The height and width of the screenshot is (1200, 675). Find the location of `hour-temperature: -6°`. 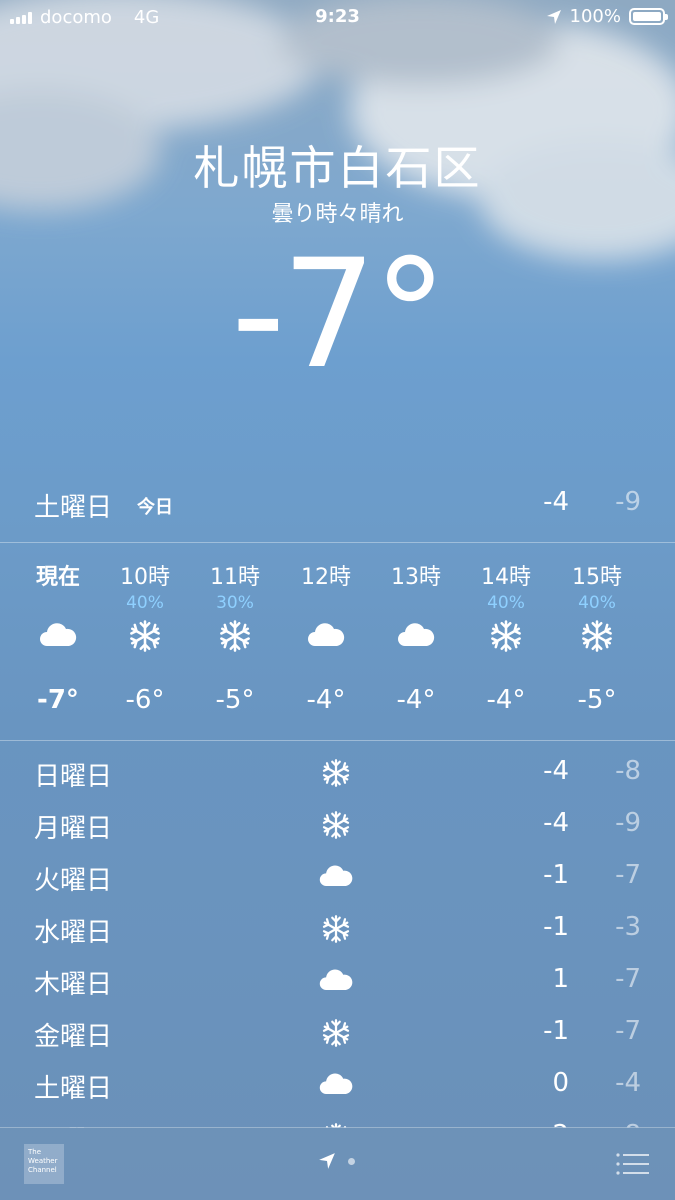

hour-temperature: -6° is located at coordinates (145, 700).